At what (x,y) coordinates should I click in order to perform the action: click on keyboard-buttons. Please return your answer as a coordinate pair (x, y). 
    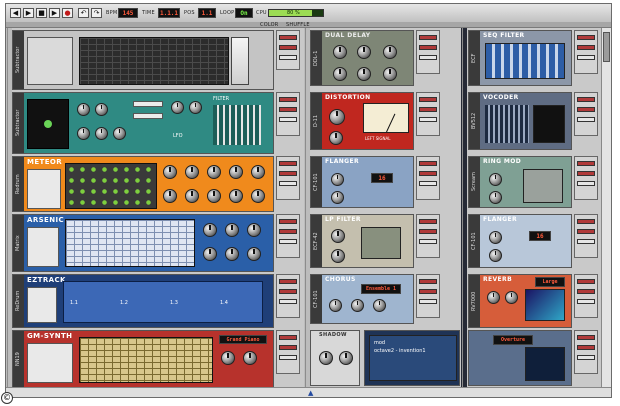
    Looking at the image, I should click on (50, 363).